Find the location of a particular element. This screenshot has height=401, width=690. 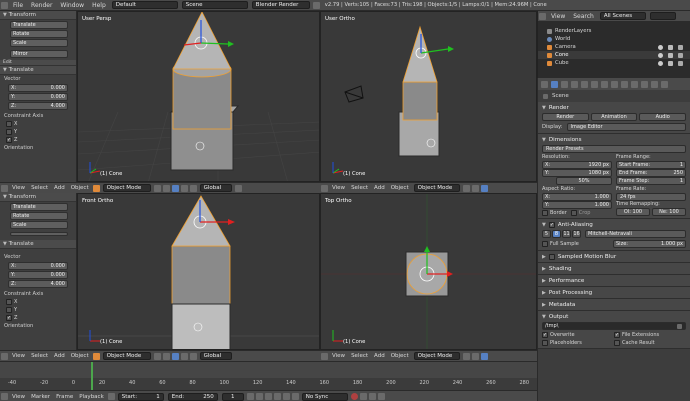

outliner-icon is located at coordinates (542, 16).